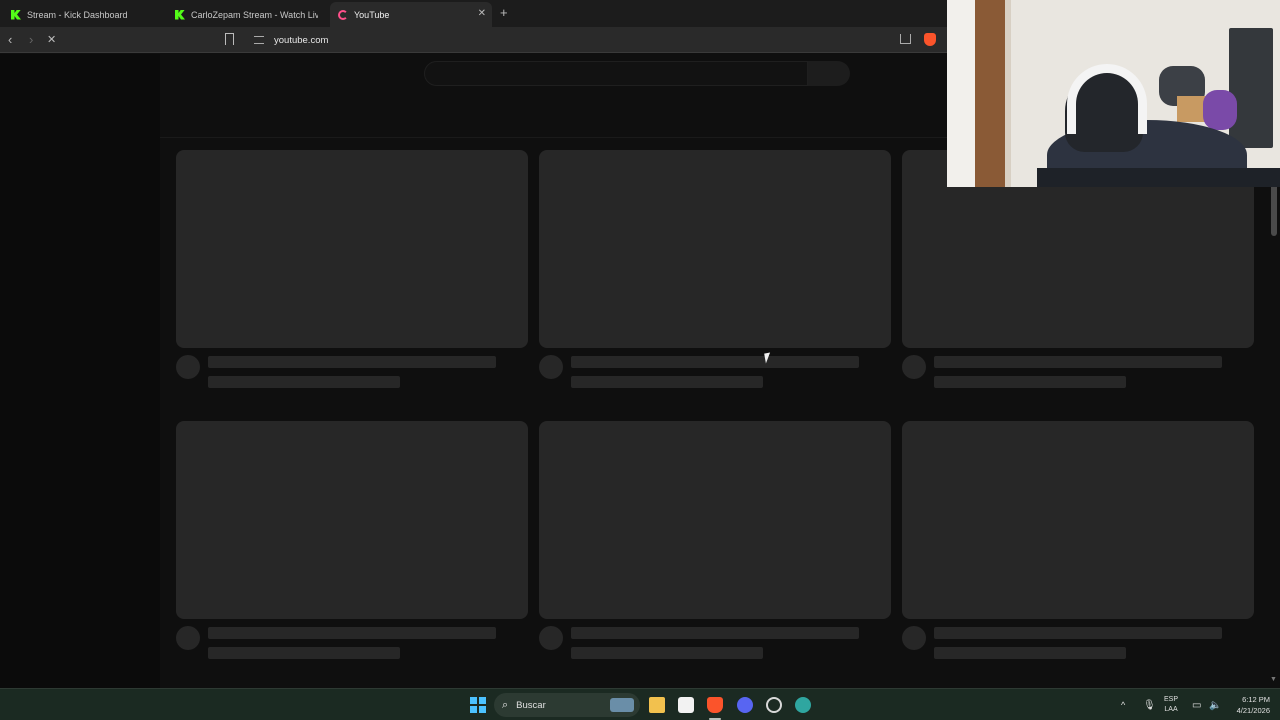  Describe the element at coordinates (1171, 709) in the screenshot. I see `keyboard-layout: LAA` at that location.